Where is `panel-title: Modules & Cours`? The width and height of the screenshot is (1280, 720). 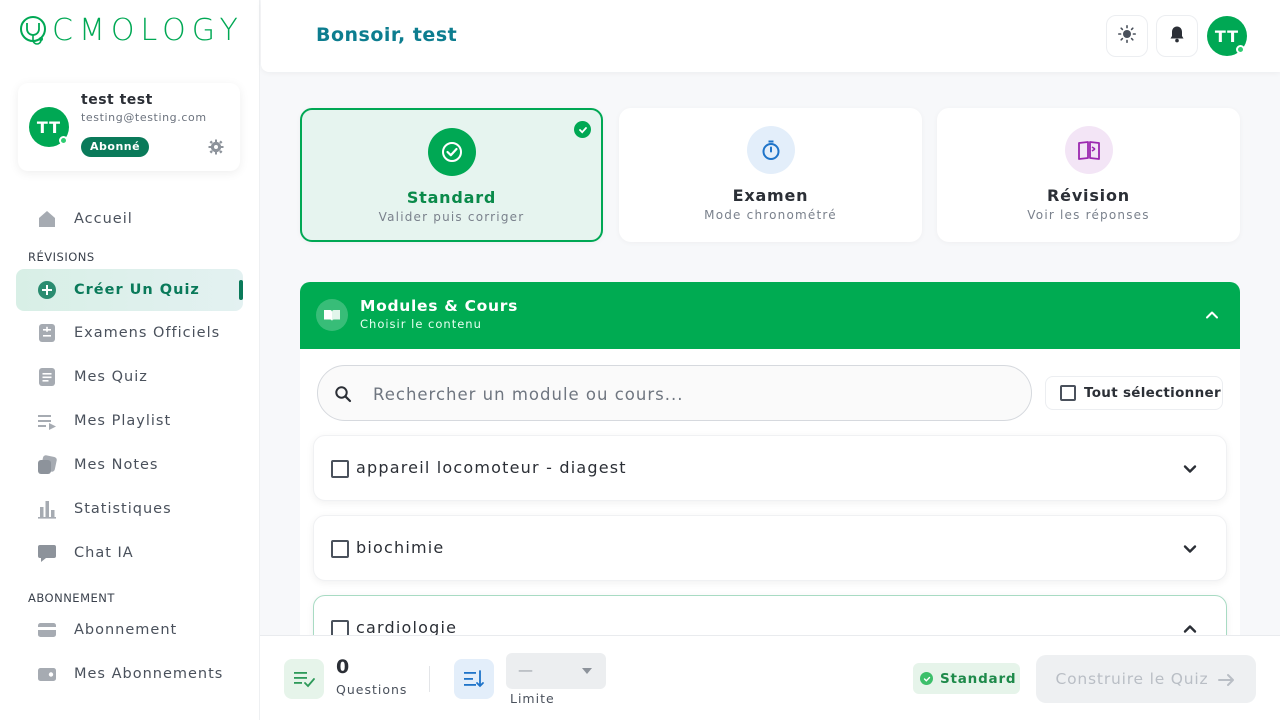
panel-title: Modules & Cours is located at coordinates (439, 306).